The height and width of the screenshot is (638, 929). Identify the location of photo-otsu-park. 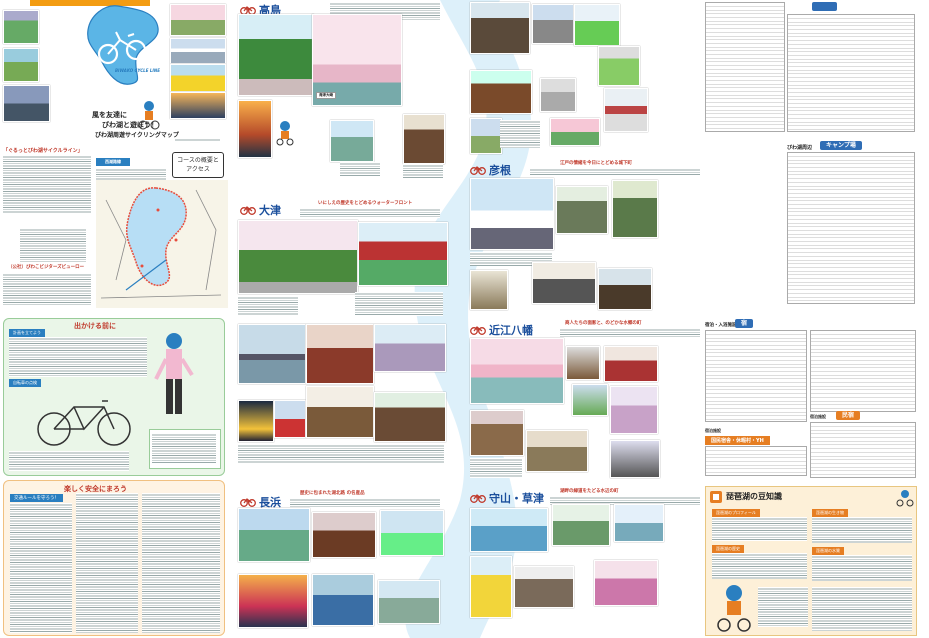
(298, 257).